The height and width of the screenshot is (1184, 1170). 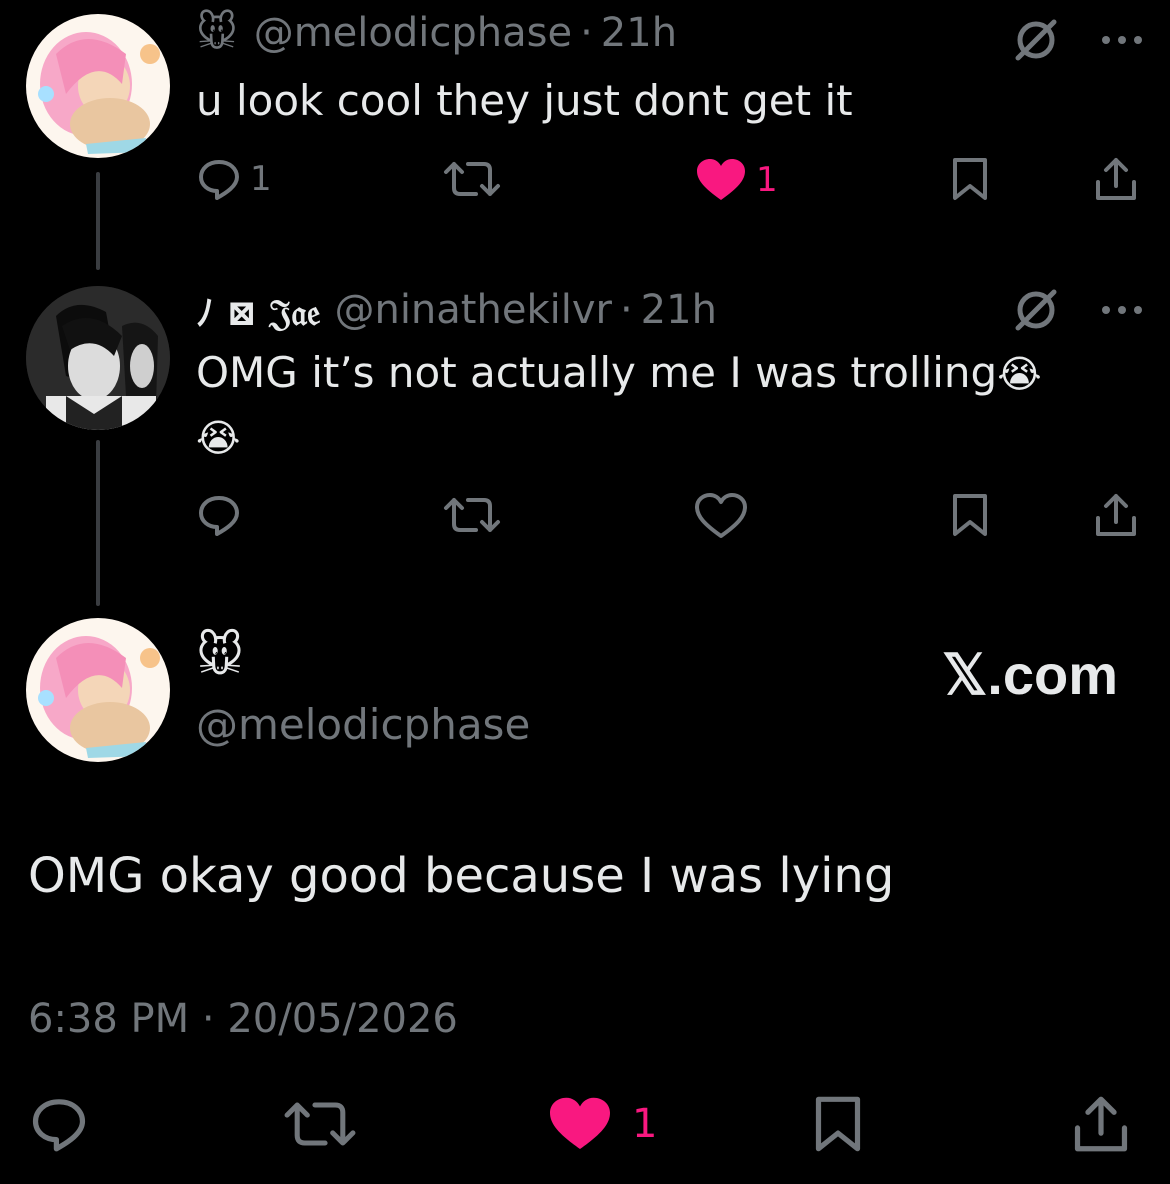 I want to click on like-button, so click(x=721, y=516).